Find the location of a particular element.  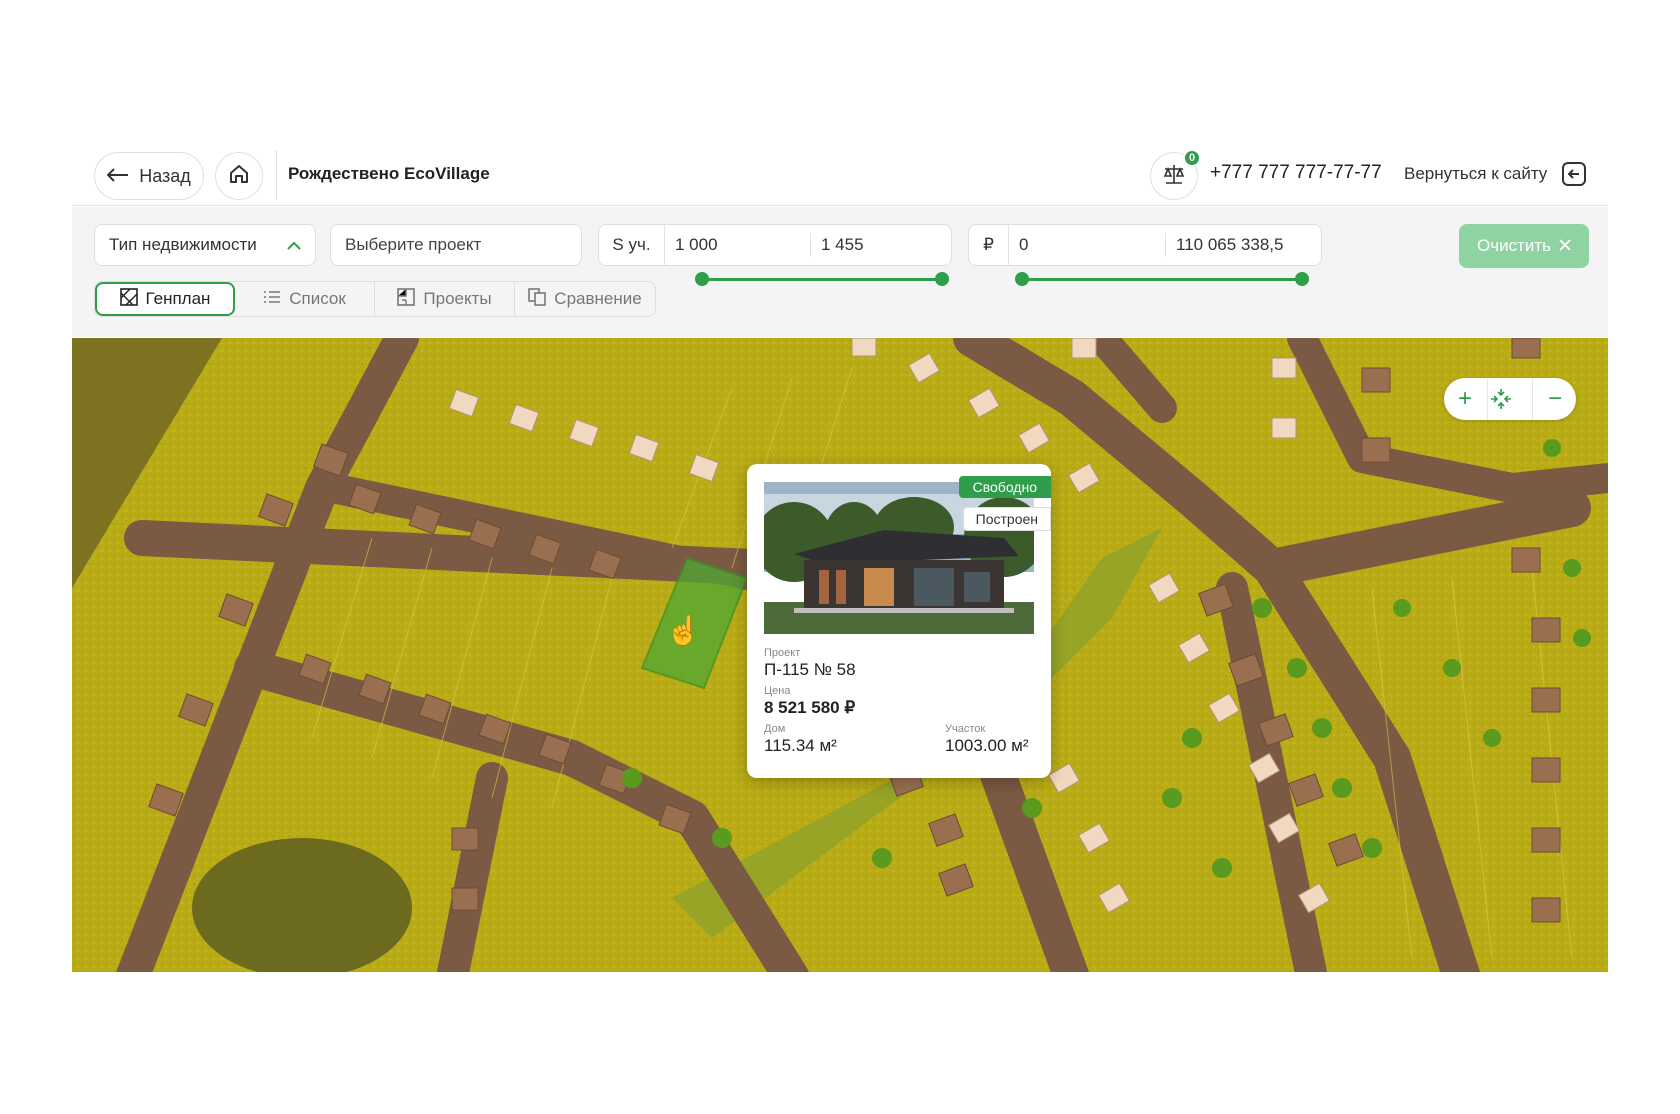

area-max-input: 1 455 is located at coordinates (842, 245).